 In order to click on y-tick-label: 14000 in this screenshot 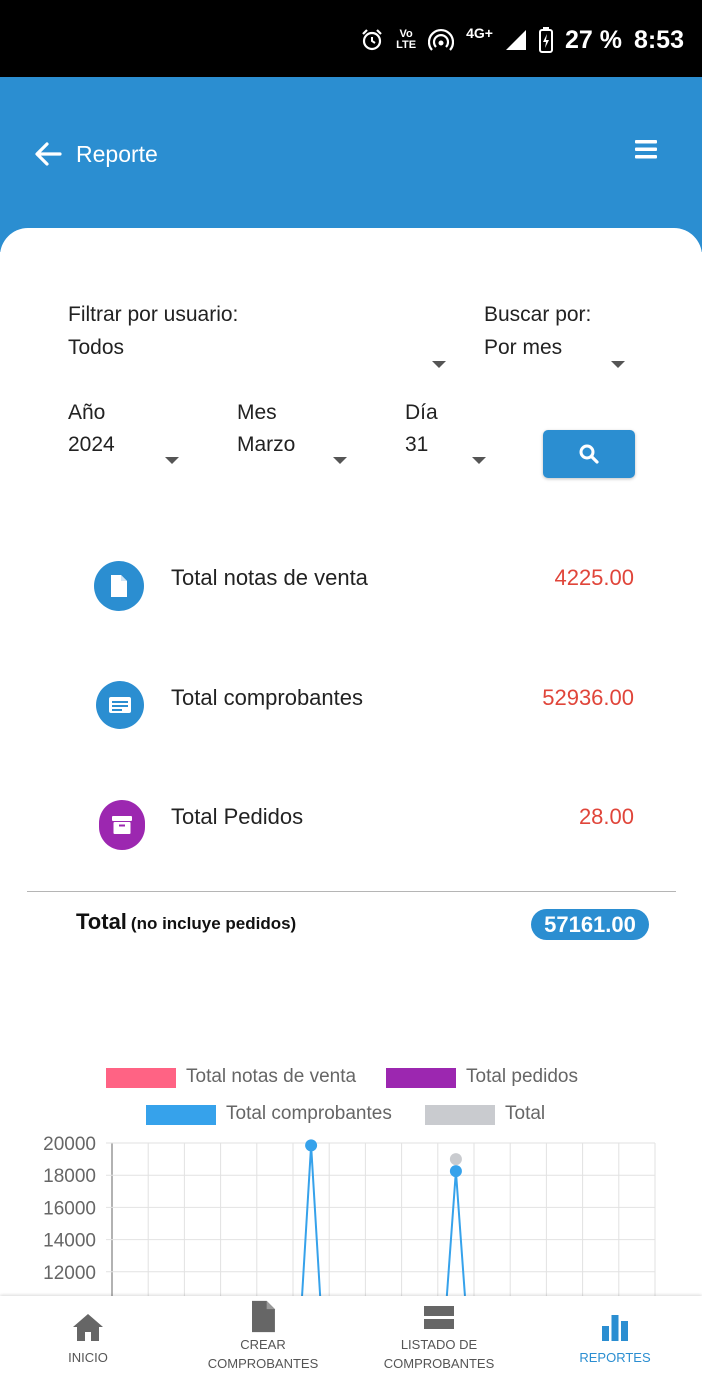, I will do `click(69, 1241)`.